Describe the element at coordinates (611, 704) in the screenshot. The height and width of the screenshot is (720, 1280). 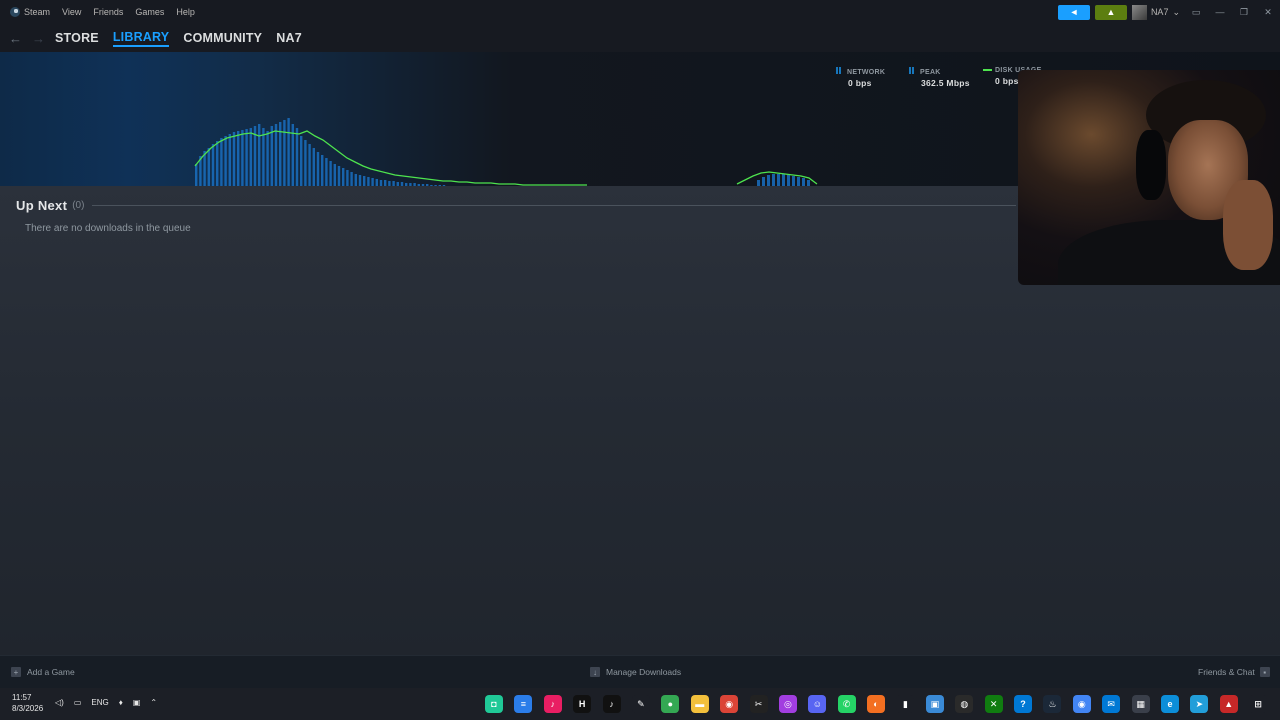
I see `tiktok-icon: ♪` at that location.